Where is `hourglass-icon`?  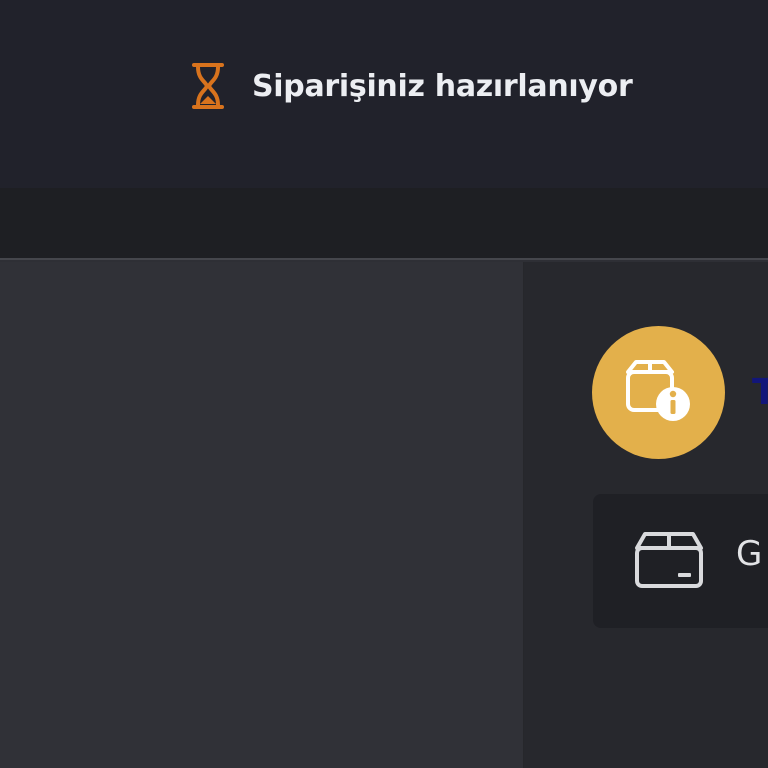 hourglass-icon is located at coordinates (208, 86).